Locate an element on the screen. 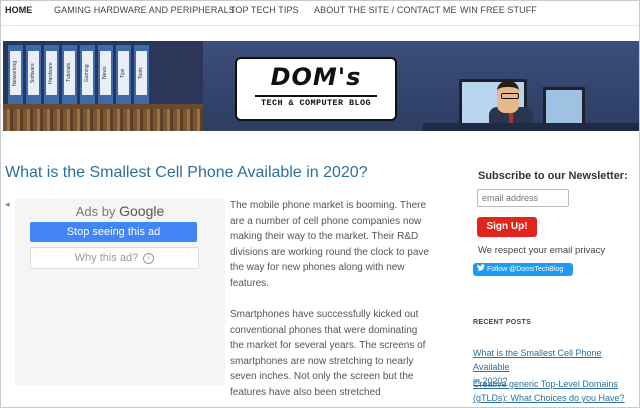  twitter-follow-label: Follow @DomsTechBlog is located at coordinates (525, 269).